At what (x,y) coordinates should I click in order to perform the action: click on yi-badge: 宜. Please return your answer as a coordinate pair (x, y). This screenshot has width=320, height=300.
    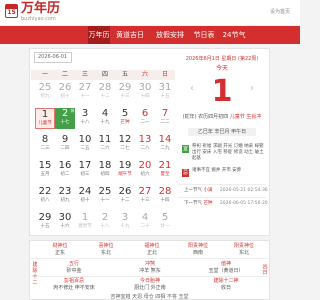
    Looking at the image, I should click on (185, 149).